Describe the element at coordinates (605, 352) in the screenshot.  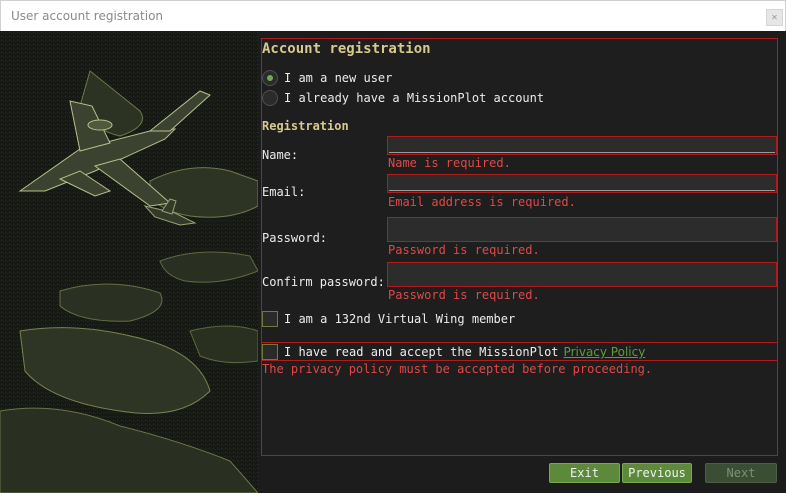
I see `privacy-policy-link: Privacy Policy` at that location.